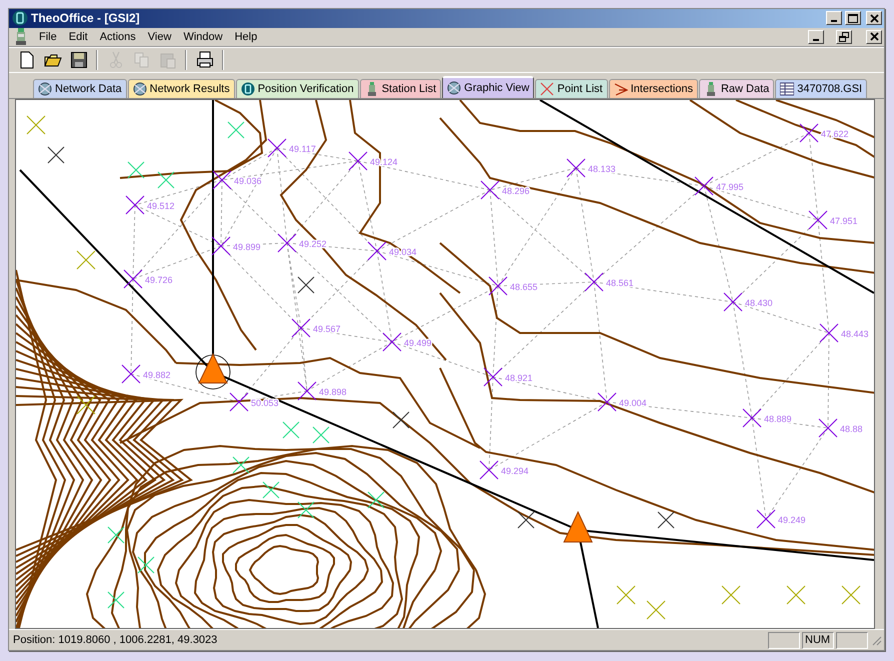 The height and width of the screenshot is (661, 894). Describe the element at coordinates (157, 375) in the screenshot. I see `elevation-label: 49.882` at that location.